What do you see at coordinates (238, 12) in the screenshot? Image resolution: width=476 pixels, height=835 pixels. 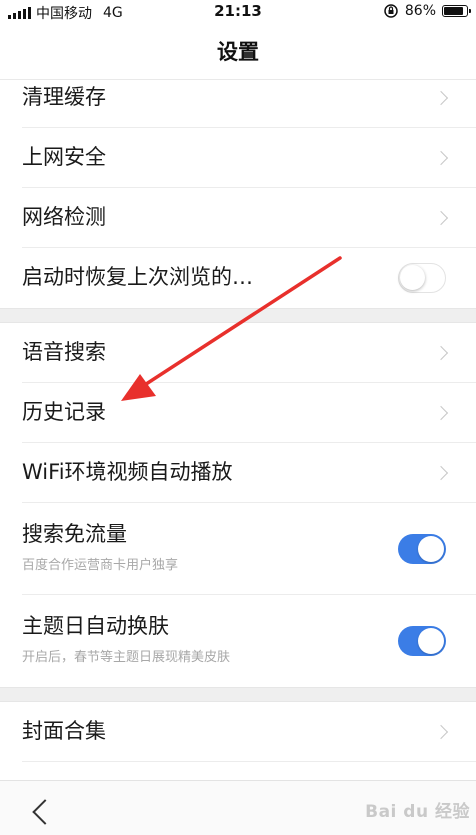 I see `status-bar: 中国移动 4G 21:13 86%` at bounding box center [238, 12].